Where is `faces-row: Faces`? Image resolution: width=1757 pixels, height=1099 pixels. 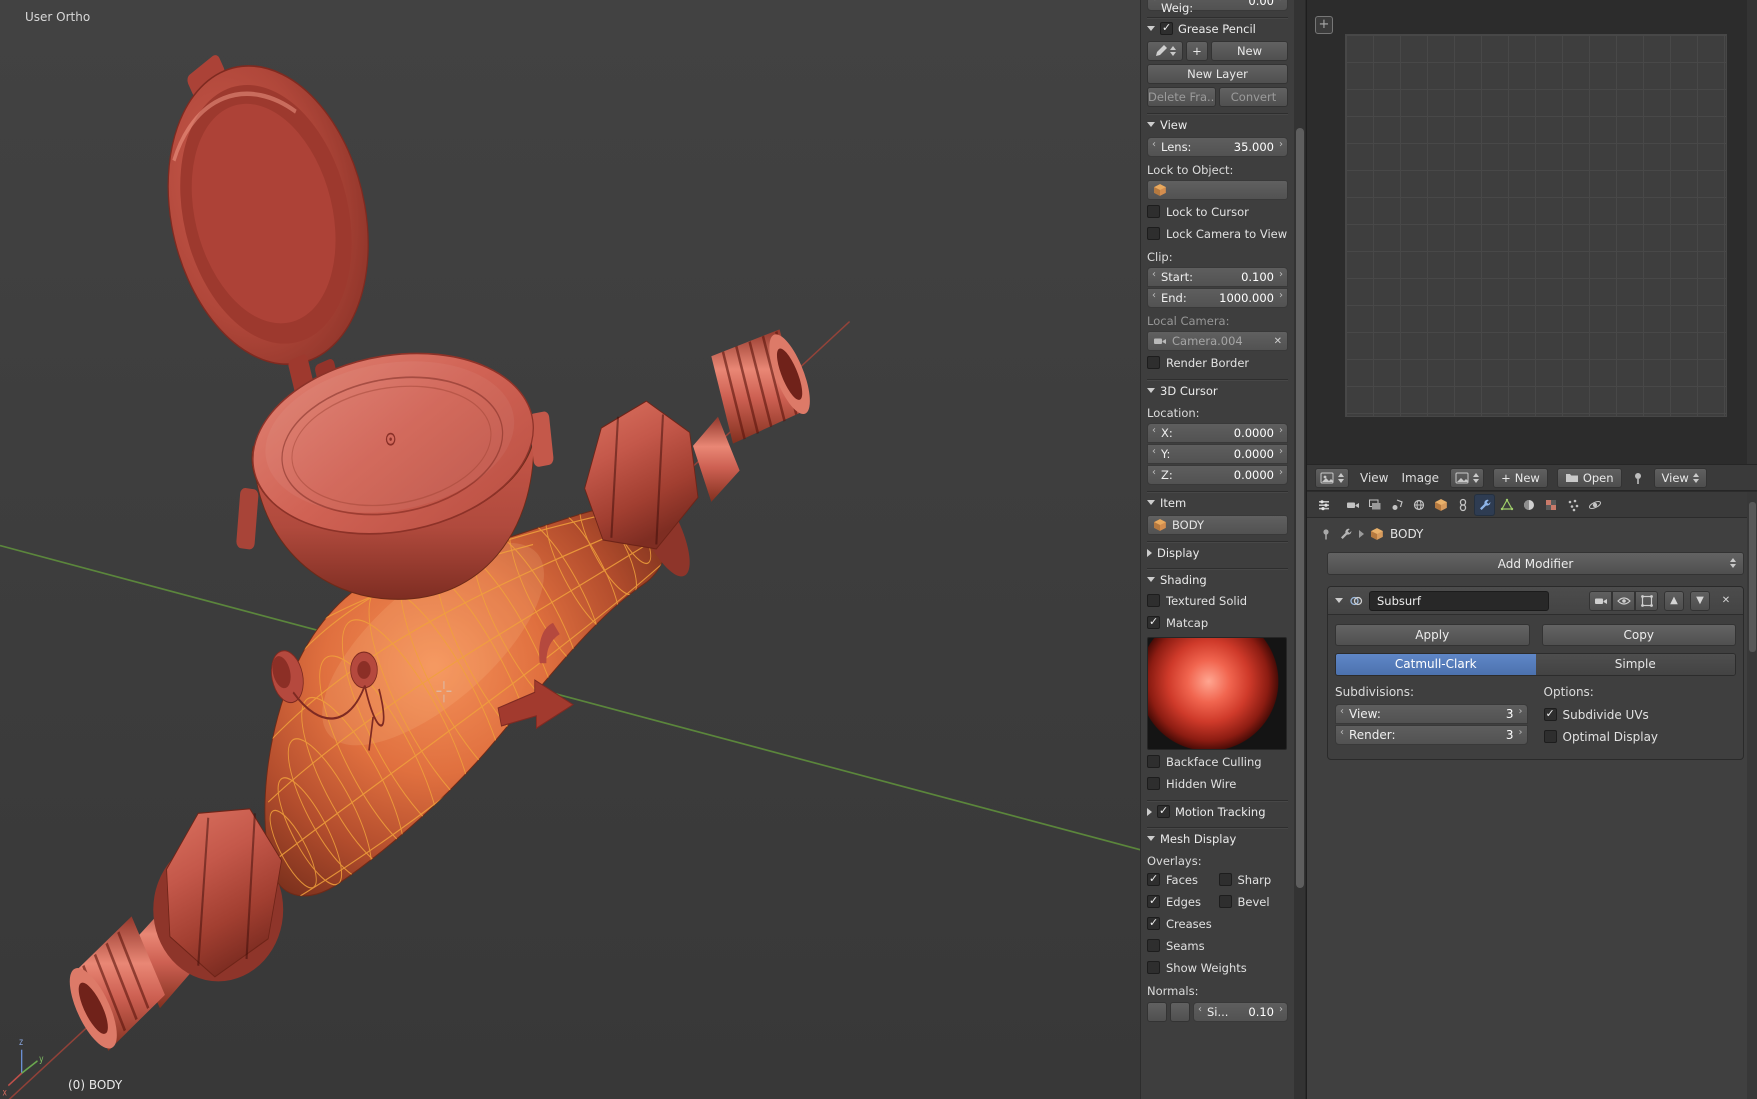 faces-row: Faces is located at coordinates (1182, 879).